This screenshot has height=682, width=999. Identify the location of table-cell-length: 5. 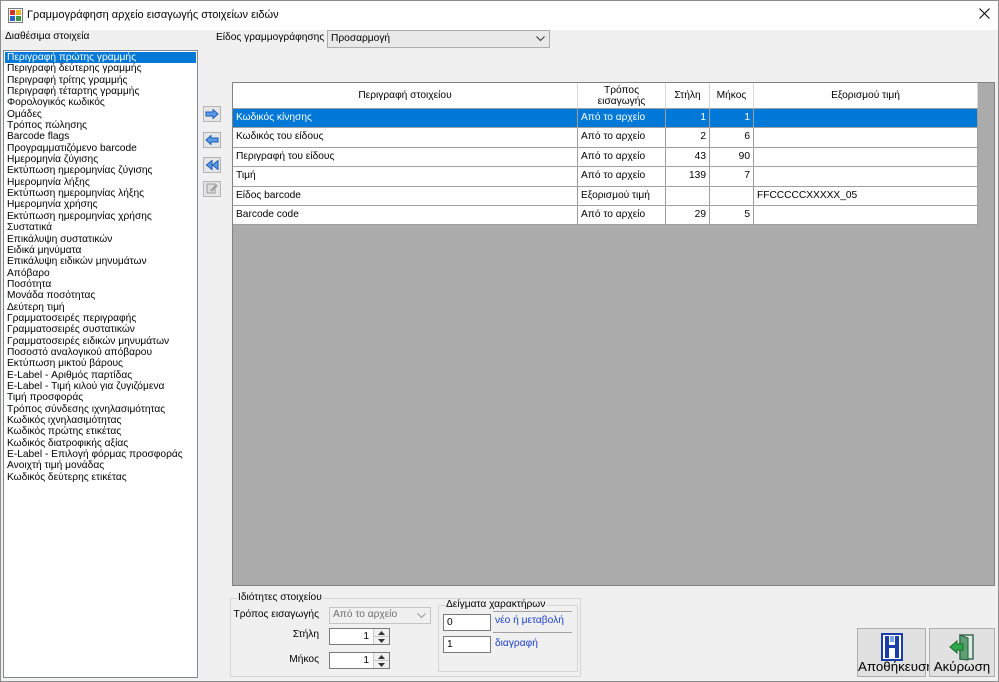
(732, 215).